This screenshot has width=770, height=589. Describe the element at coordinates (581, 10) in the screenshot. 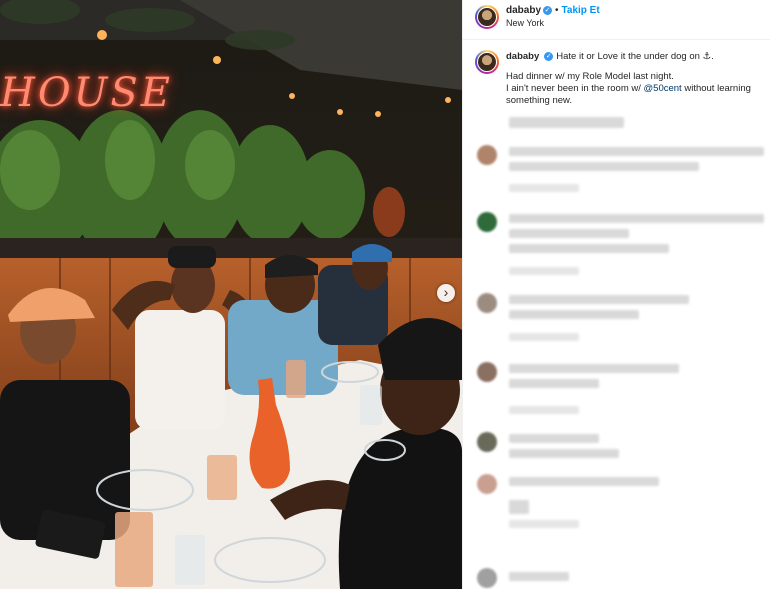

I see `follow-button: Takip Et` at that location.